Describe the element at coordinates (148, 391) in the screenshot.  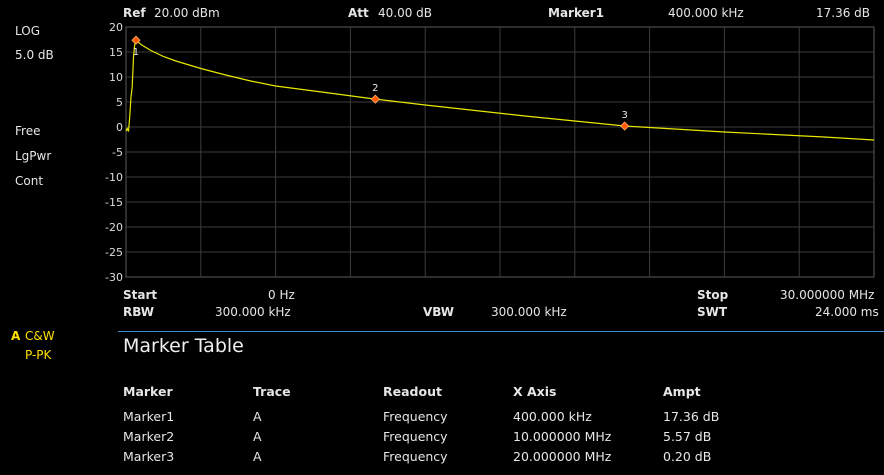
I see `col-header-marker: Marker` at that location.